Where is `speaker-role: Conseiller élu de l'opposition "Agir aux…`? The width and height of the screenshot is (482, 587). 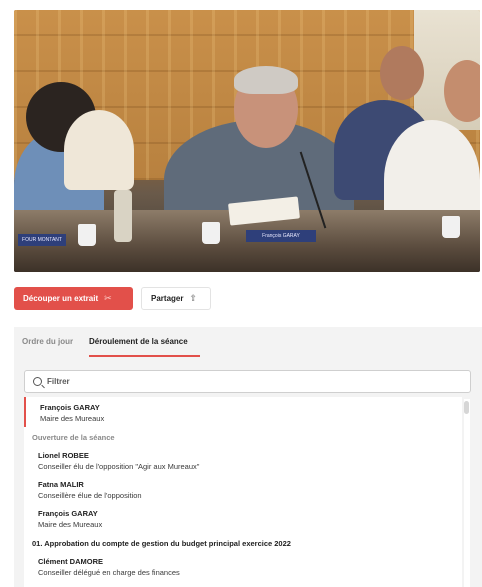
speaker-role: Conseiller élu de l'opposition "Agir aux… is located at coordinates (119, 466).